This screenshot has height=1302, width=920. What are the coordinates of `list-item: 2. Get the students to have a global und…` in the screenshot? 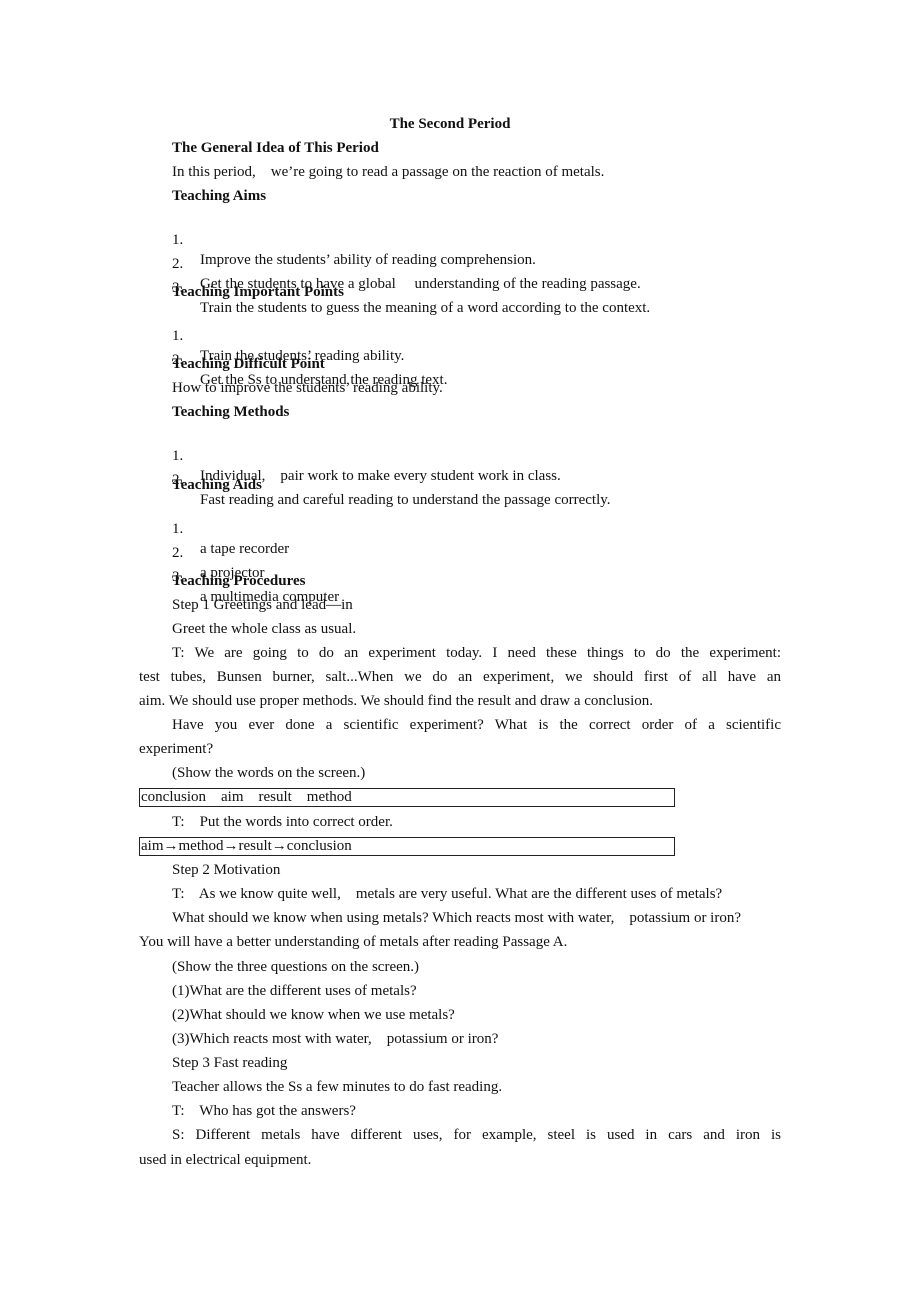 It's located at (320, 263).